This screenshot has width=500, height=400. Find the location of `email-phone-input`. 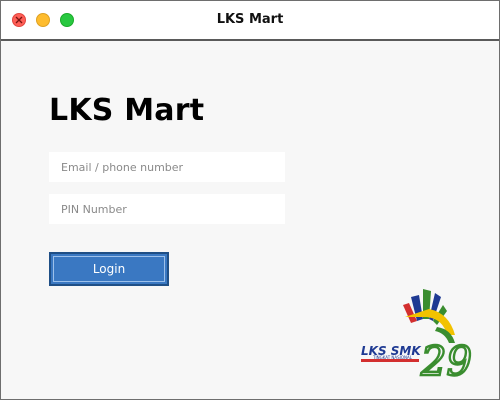

email-phone-input is located at coordinates (167, 167).